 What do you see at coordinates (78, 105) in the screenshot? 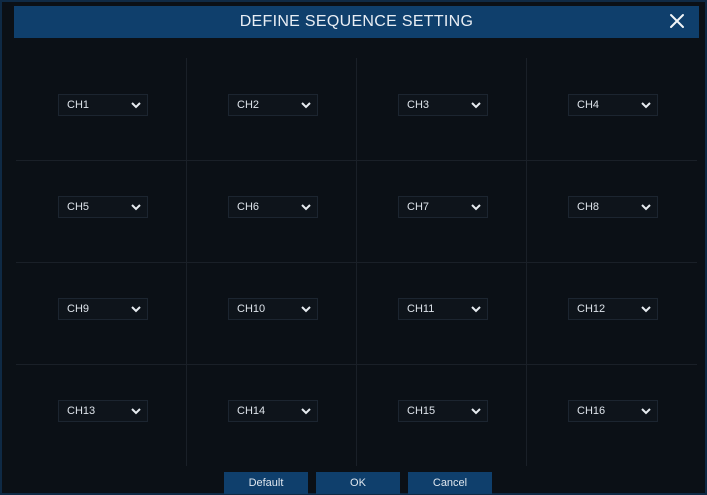
I see `channel-select-value: CH1` at bounding box center [78, 105].